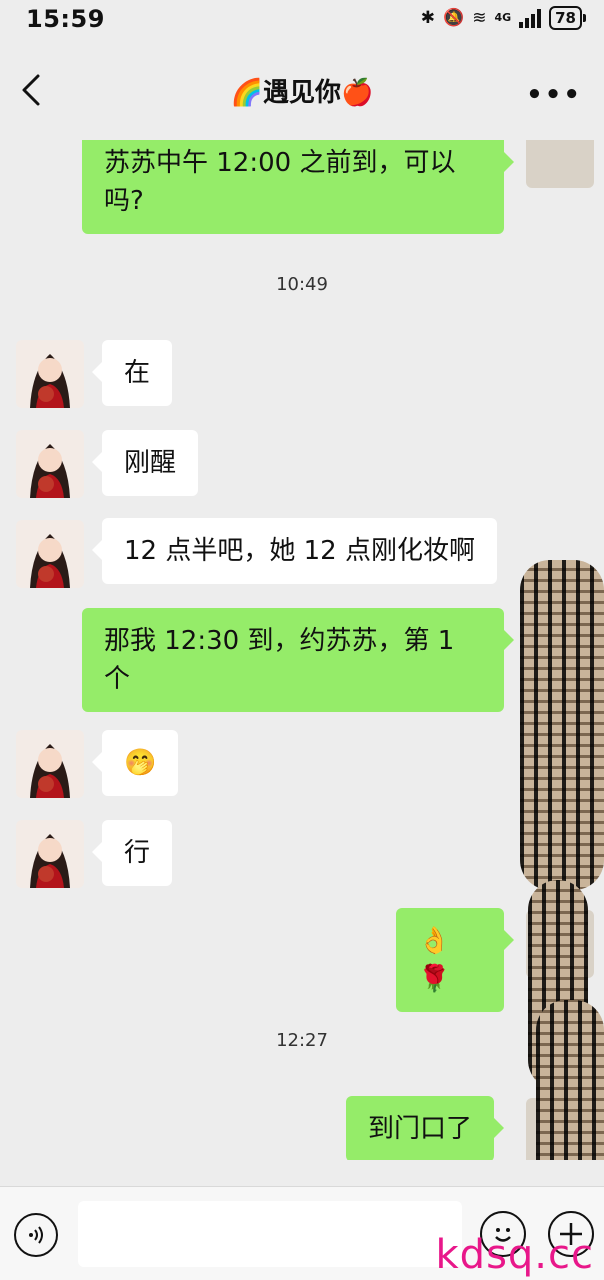 The image size is (604, 1280). Describe the element at coordinates (554, 95) in the screenshot. I see `more-dots-icon: •••` at that location.